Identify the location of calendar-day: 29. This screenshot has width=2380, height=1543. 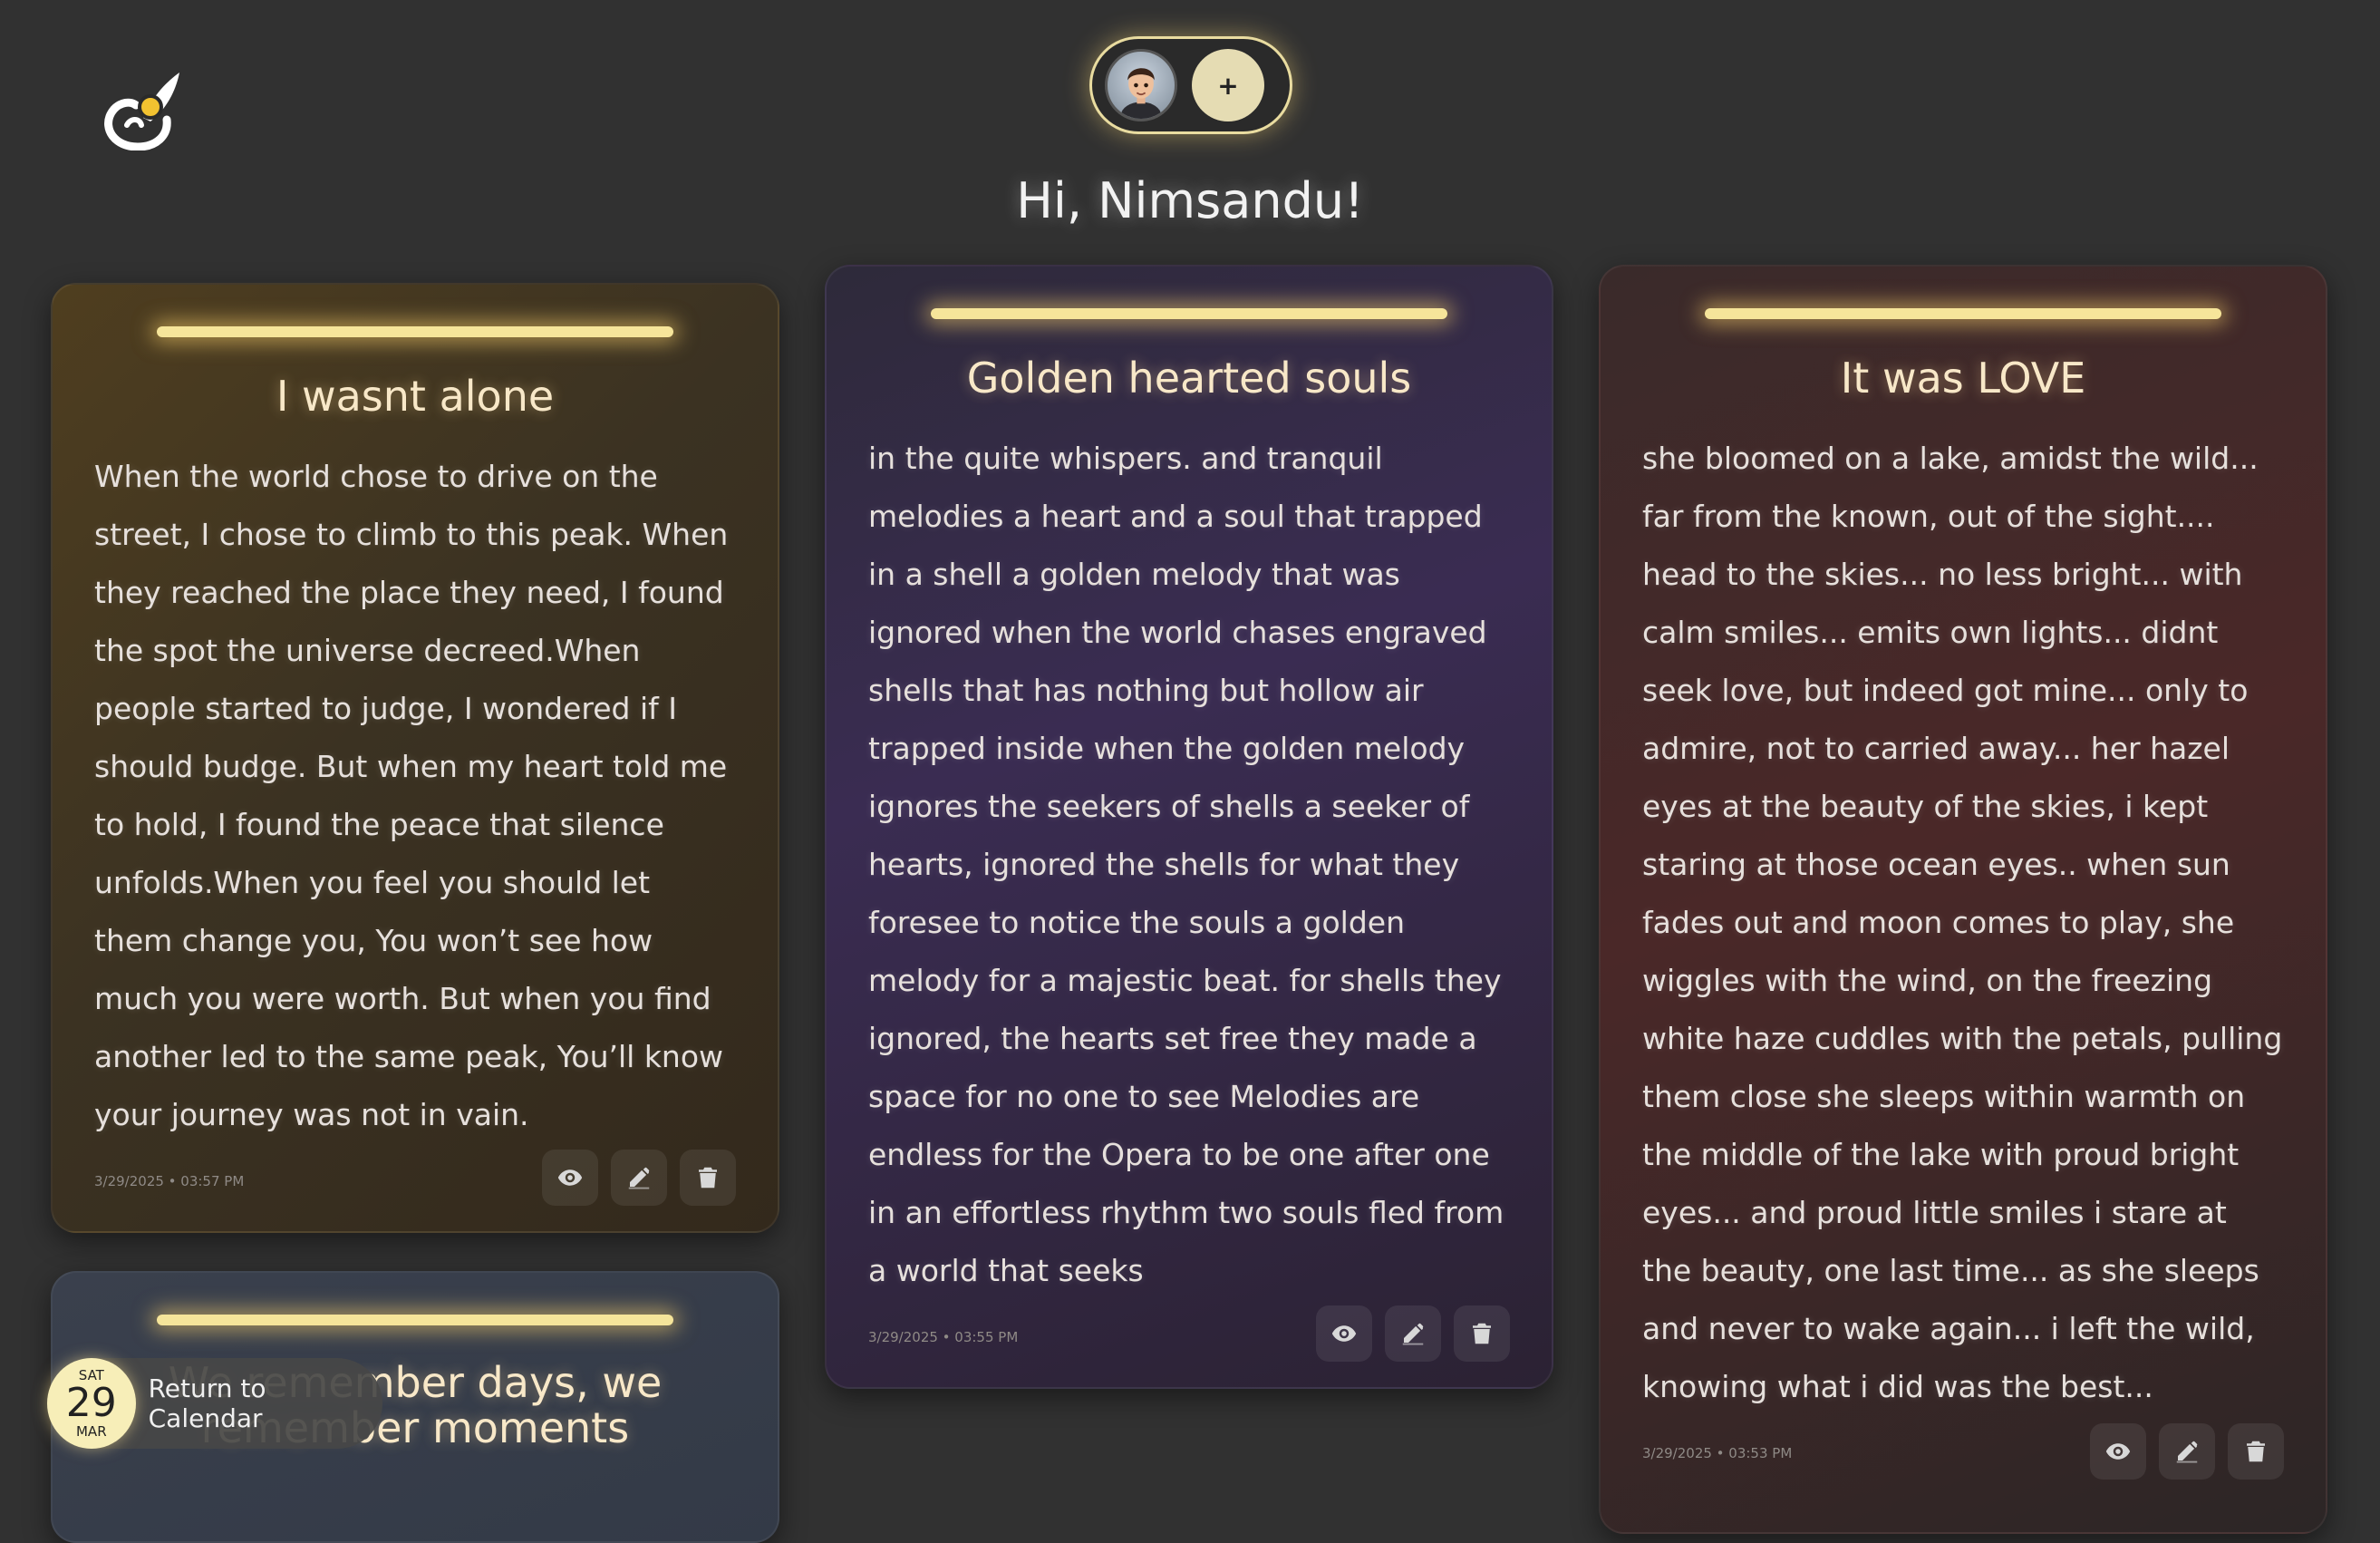
(91, 1403).